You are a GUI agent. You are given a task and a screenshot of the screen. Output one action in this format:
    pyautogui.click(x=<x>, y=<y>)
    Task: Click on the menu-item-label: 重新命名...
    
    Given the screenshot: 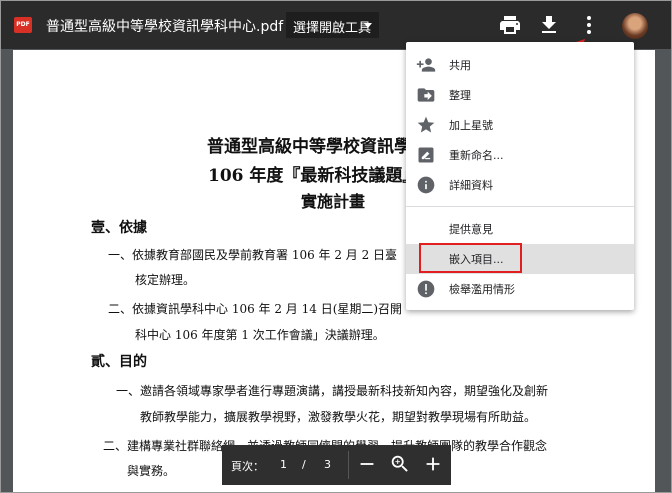 What is the action you would take?
    pyautogui.click(x=476, y=155)
    